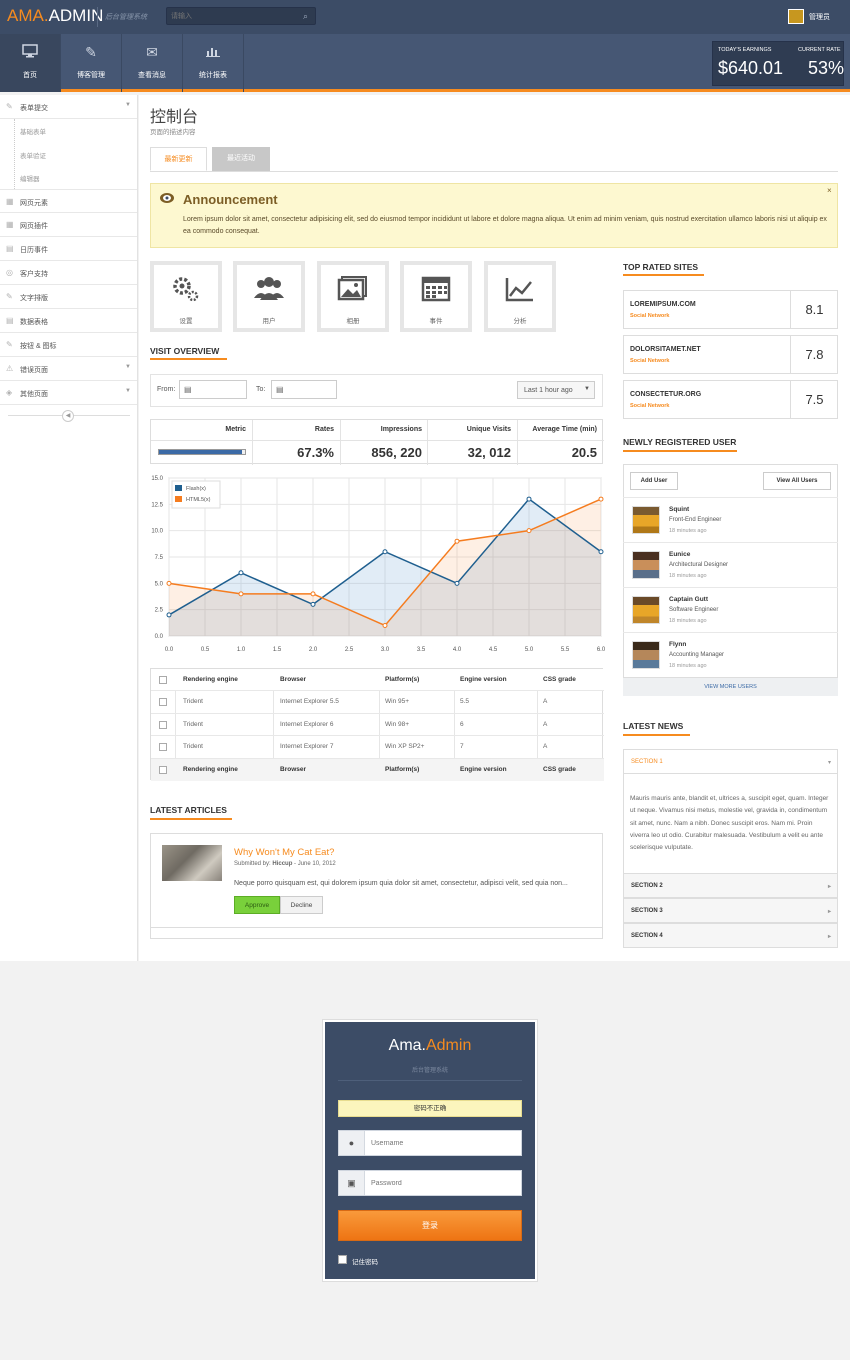 Image resolution: width=850 pixels, height=1360 pixels. What do you see at coordinates (68, 201) in the screenshot?
I see `sidebar-item-elements: ▦ 网页元素` at bounding box center [68, 201].